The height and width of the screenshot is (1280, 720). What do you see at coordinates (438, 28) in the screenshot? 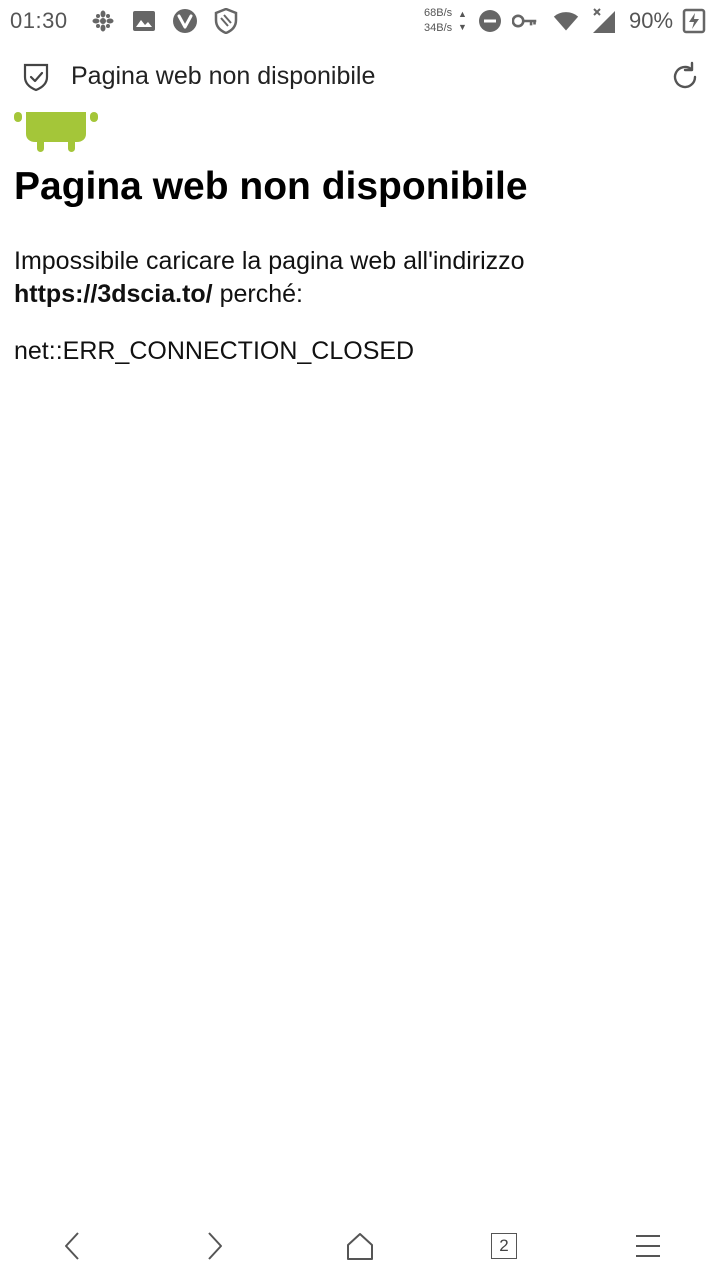
I see `net-up: 34B/s` at bounding box center [438, 28].